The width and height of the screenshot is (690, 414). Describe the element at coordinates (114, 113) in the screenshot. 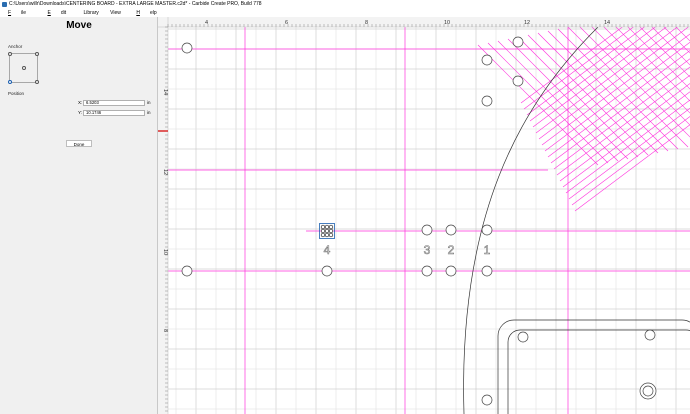

I see `y-position-input` at that location.